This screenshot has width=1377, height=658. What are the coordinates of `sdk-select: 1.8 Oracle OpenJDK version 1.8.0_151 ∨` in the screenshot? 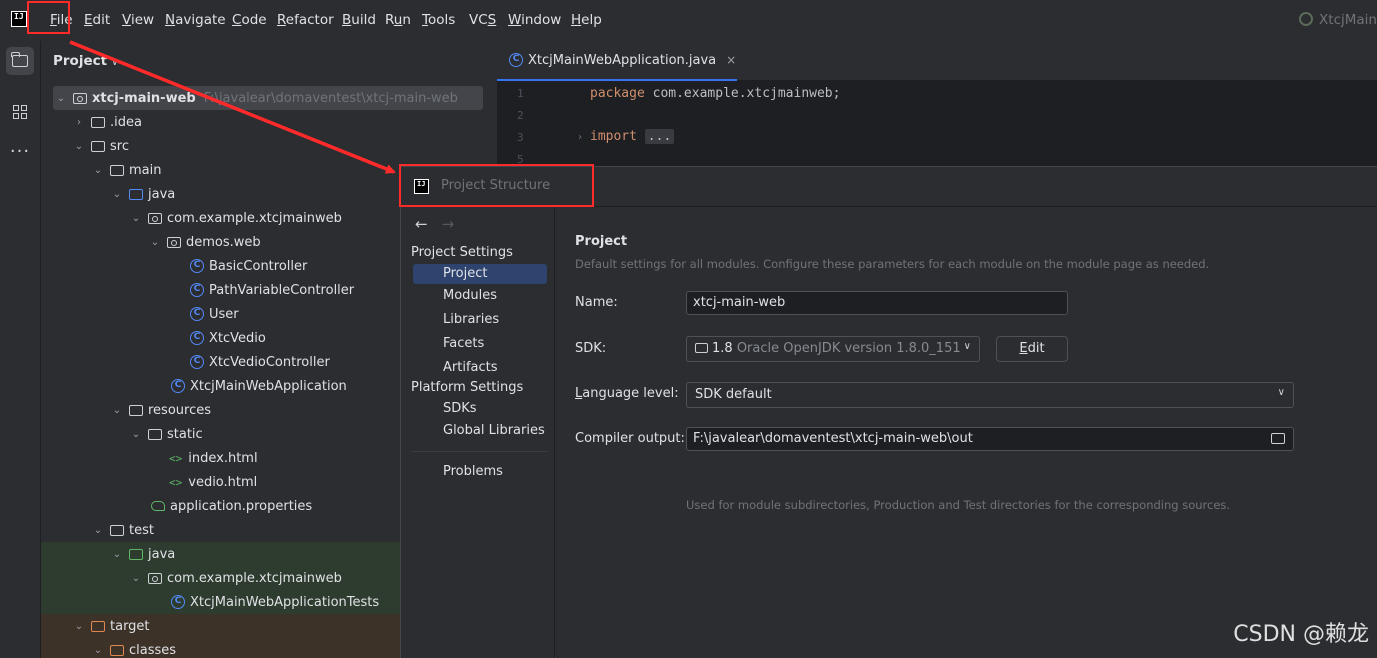 It's located at (833, 349).